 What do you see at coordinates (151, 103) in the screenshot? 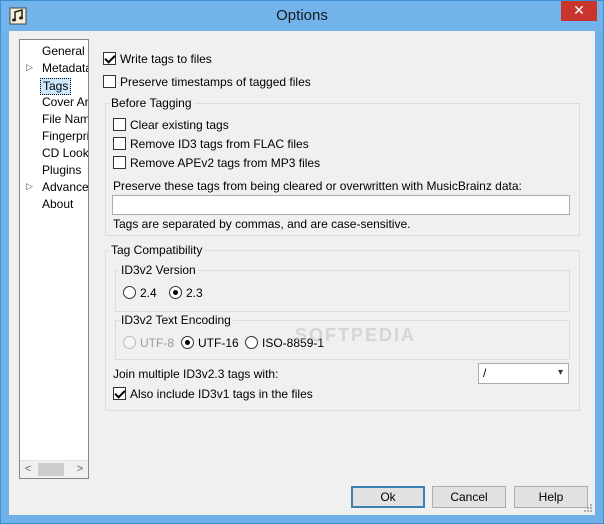
I see `before-tagging-title: Before Tagging` at bounding box center [151, 103].